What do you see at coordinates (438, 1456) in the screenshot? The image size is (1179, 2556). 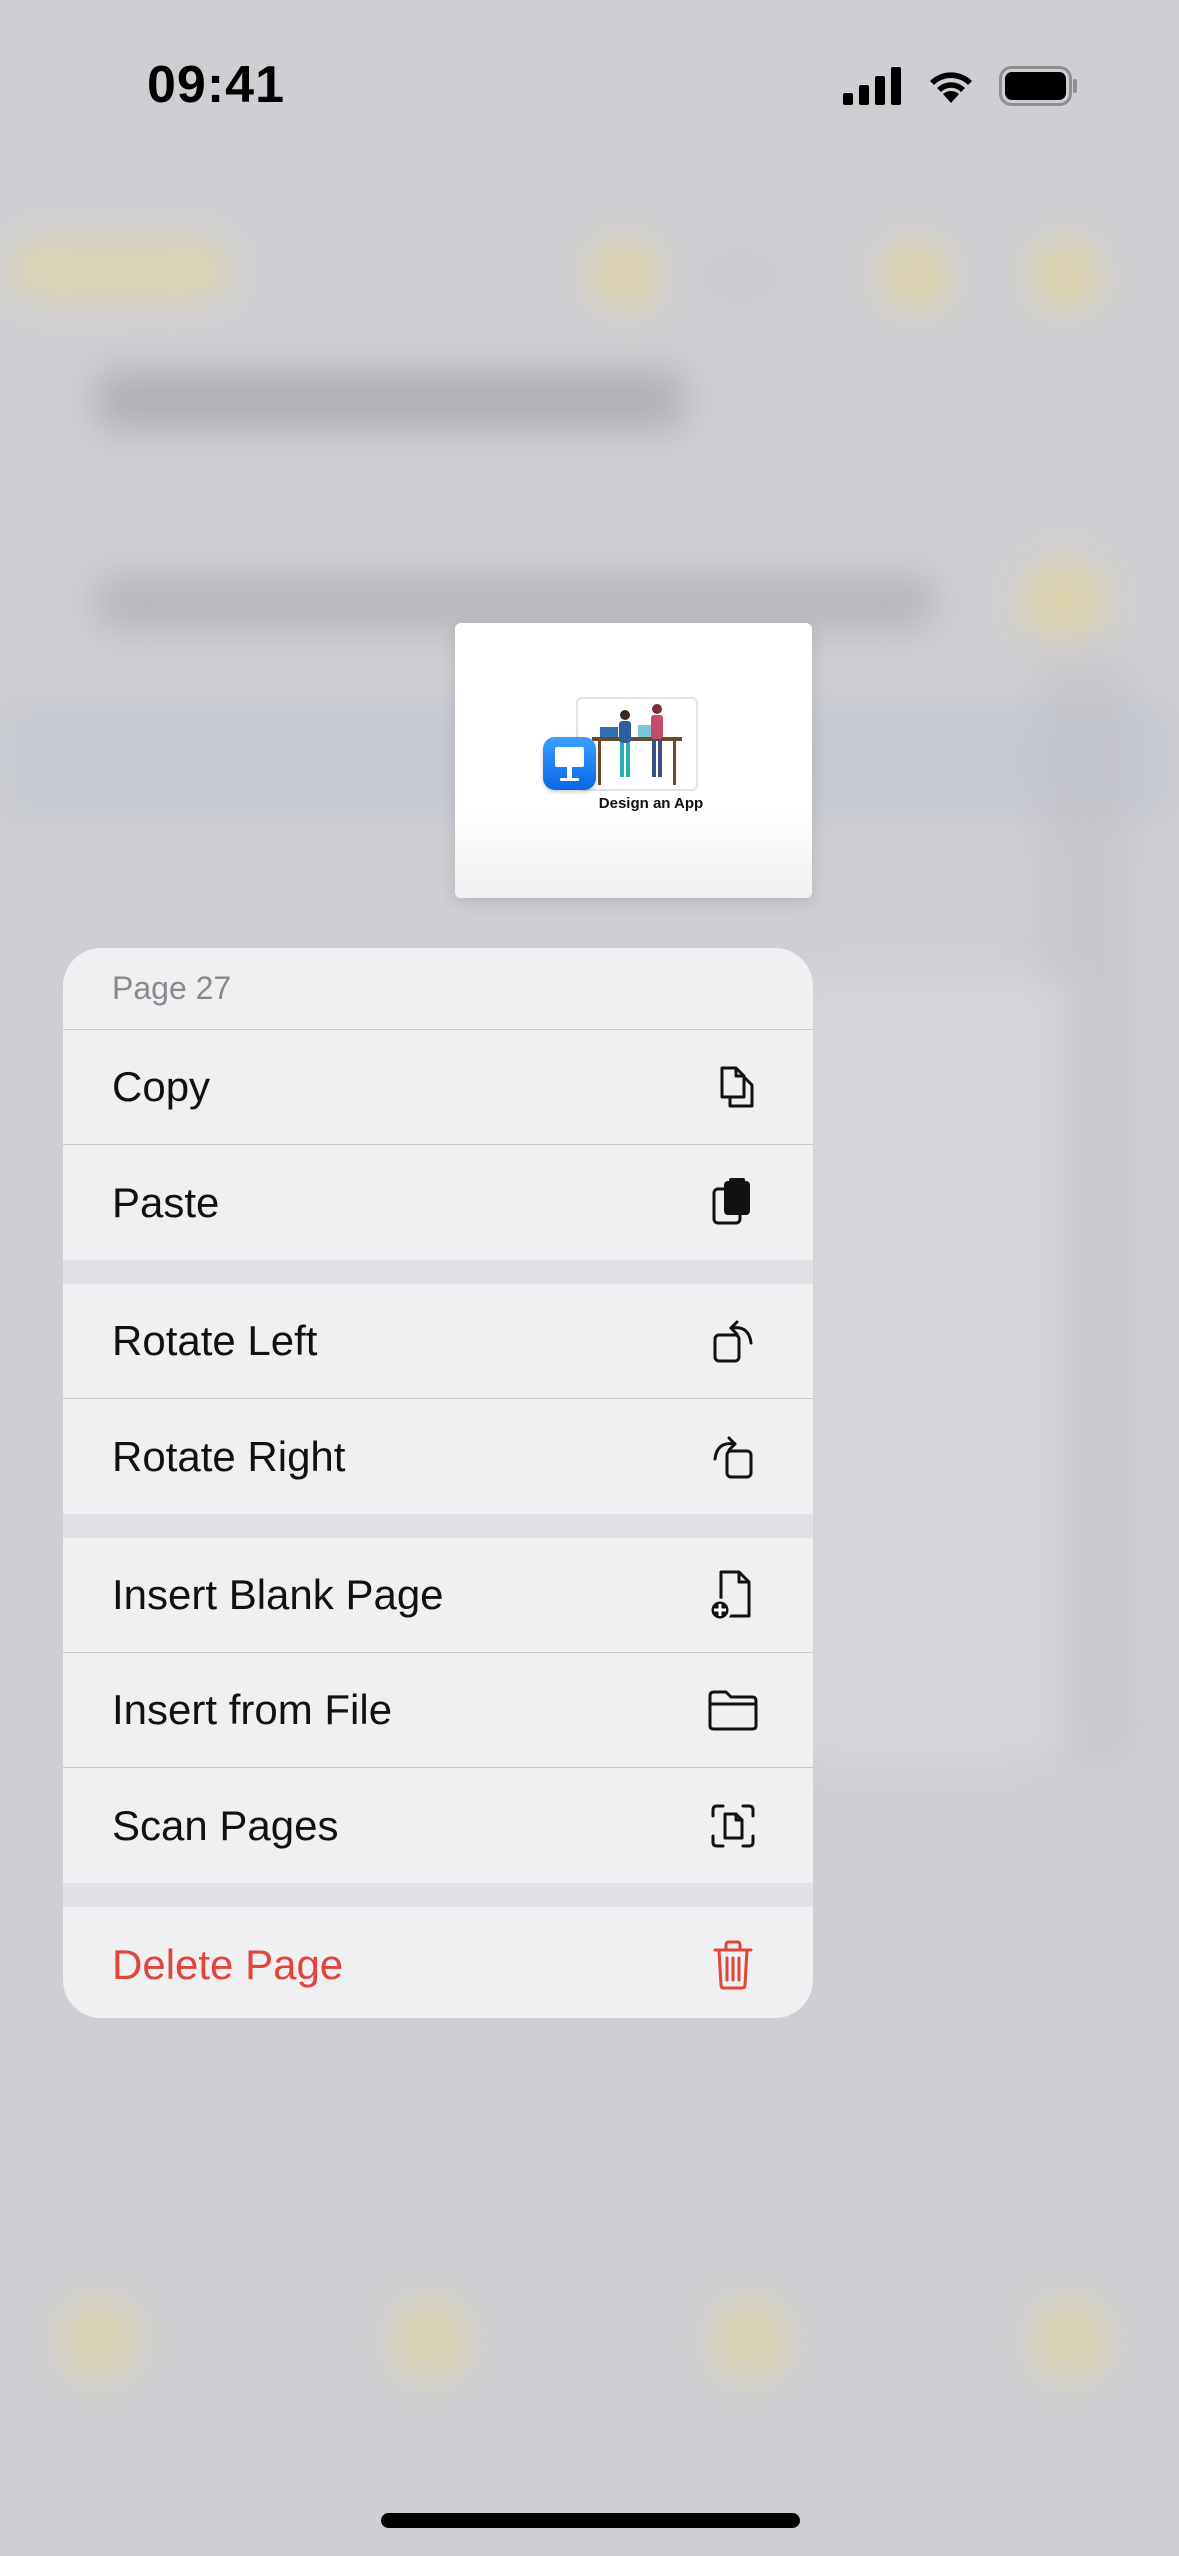 I see `menu-item-rotate-right: Rotate Right` at bounding box center [438, 1456].